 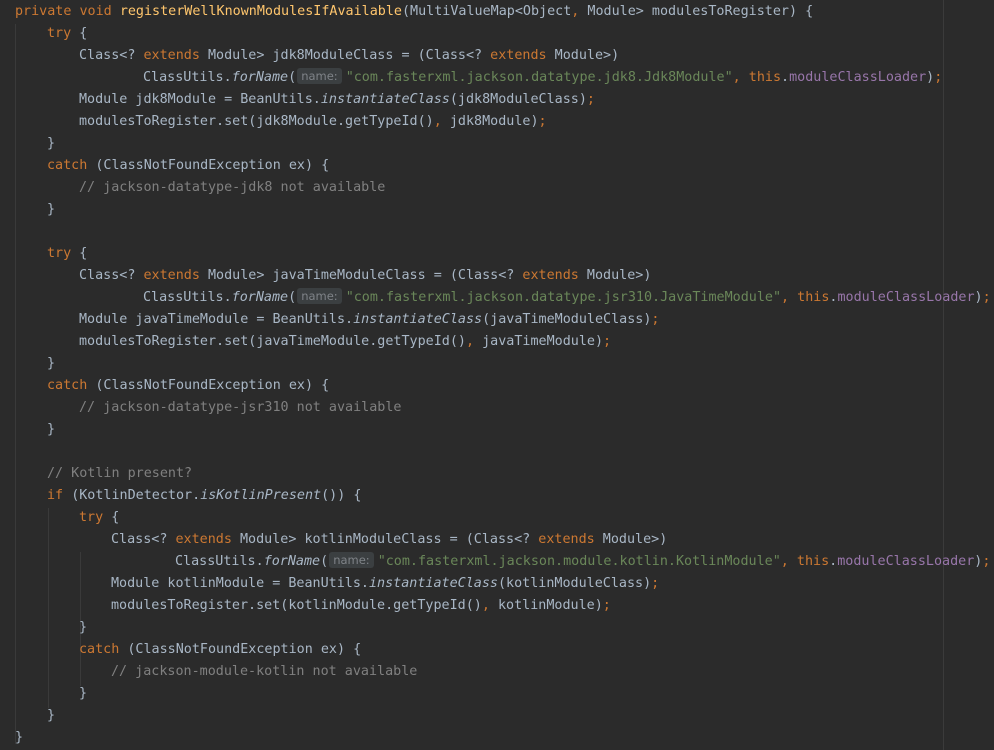 I want to click on code-comment: // jackson-datatype-jdk8 not available, so click(x=232, y=187).